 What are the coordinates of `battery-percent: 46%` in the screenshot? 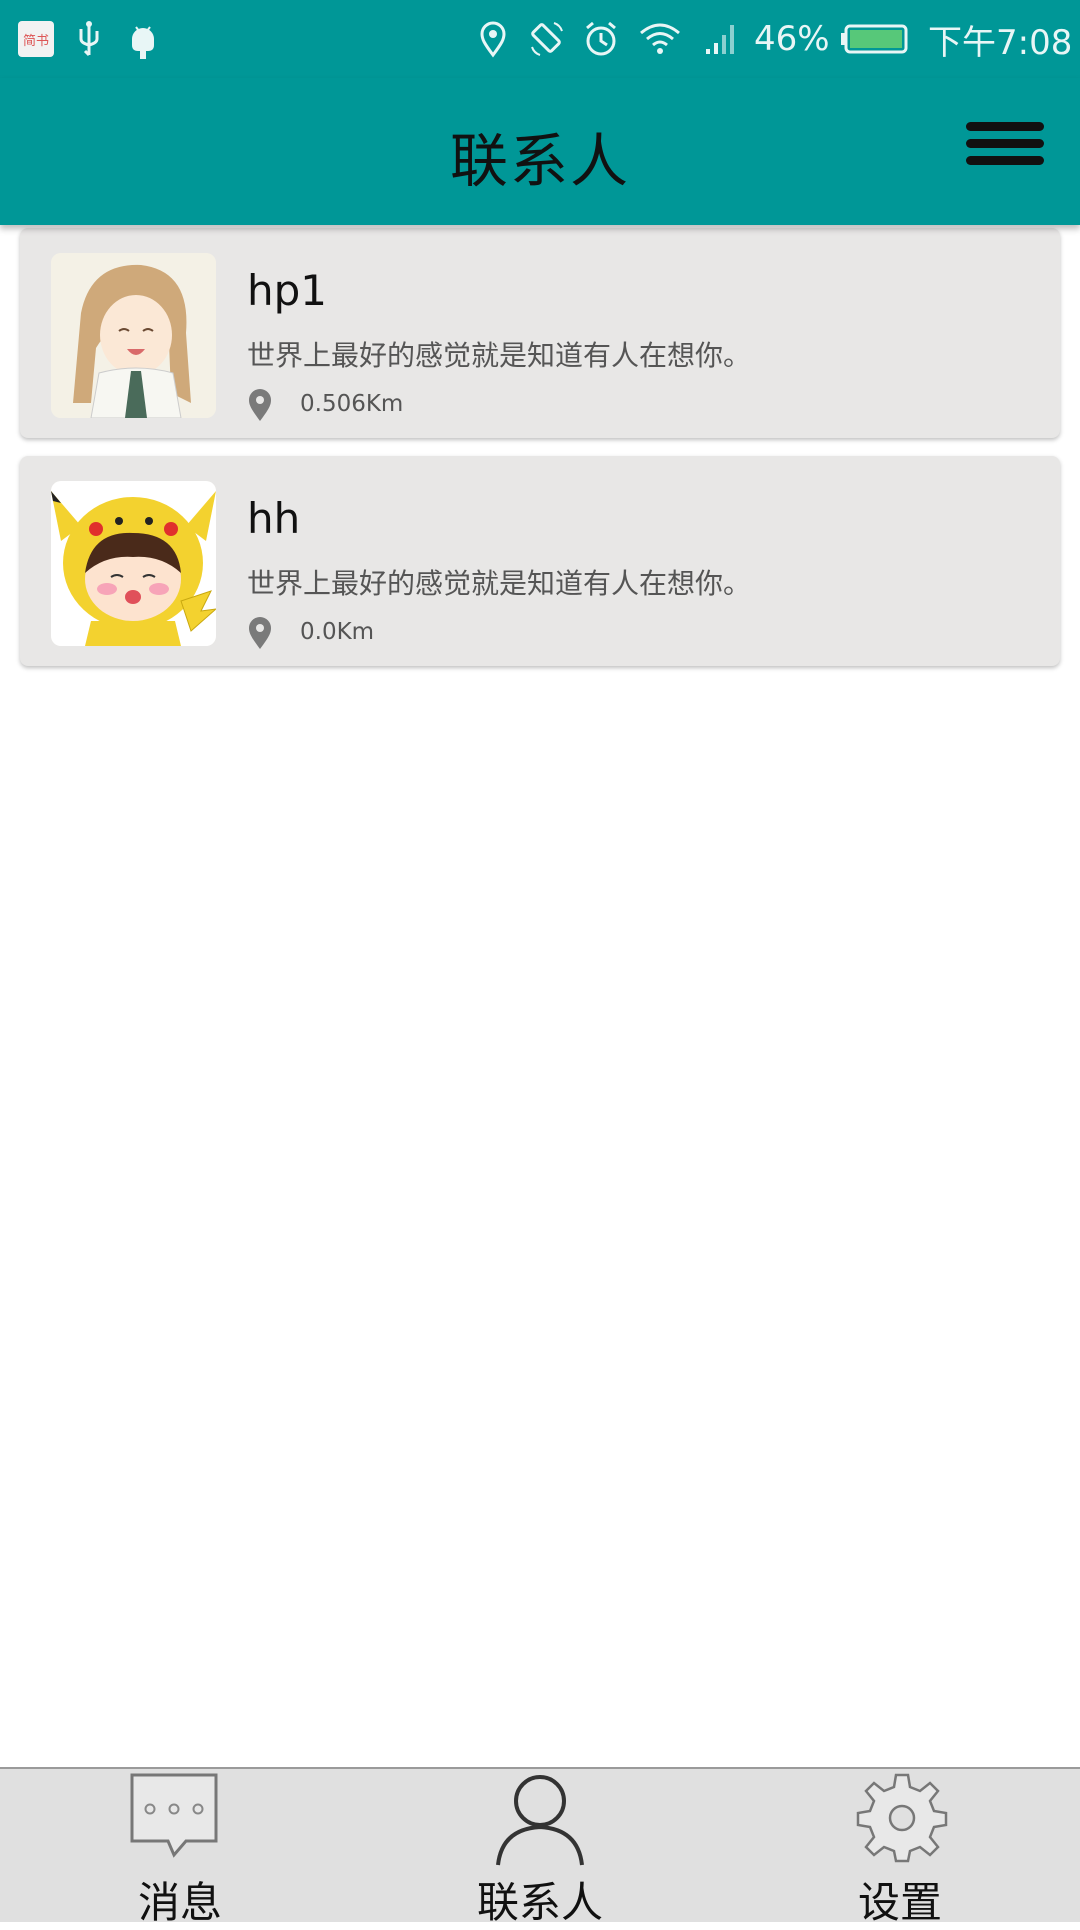 It's located at (792, 39).